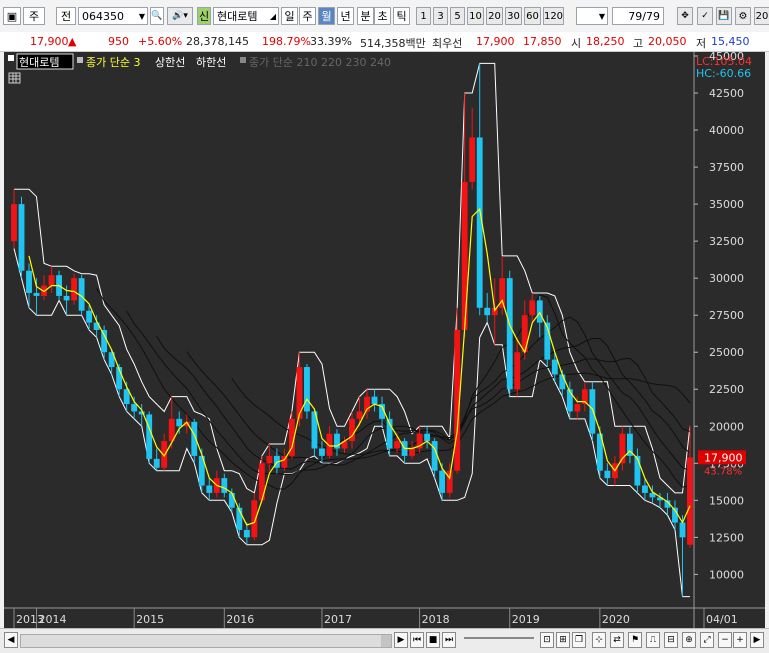 This screenshot has height=653, width=769. Describe the element at coordinates (66, 16) in the screenshot. I see `prev-button: 전` at that location.